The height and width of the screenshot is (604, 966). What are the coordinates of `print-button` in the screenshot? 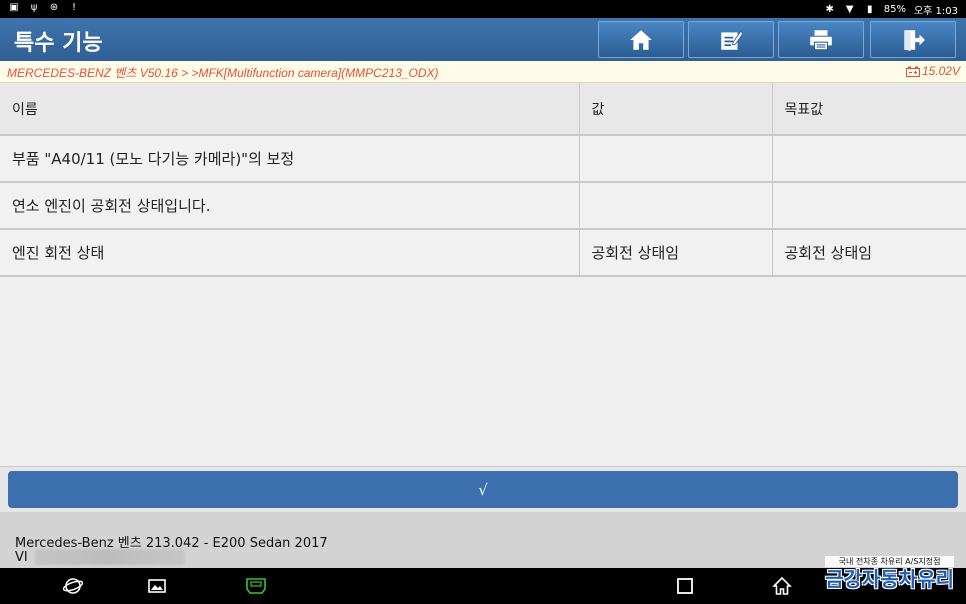 It's located at (821, 39).